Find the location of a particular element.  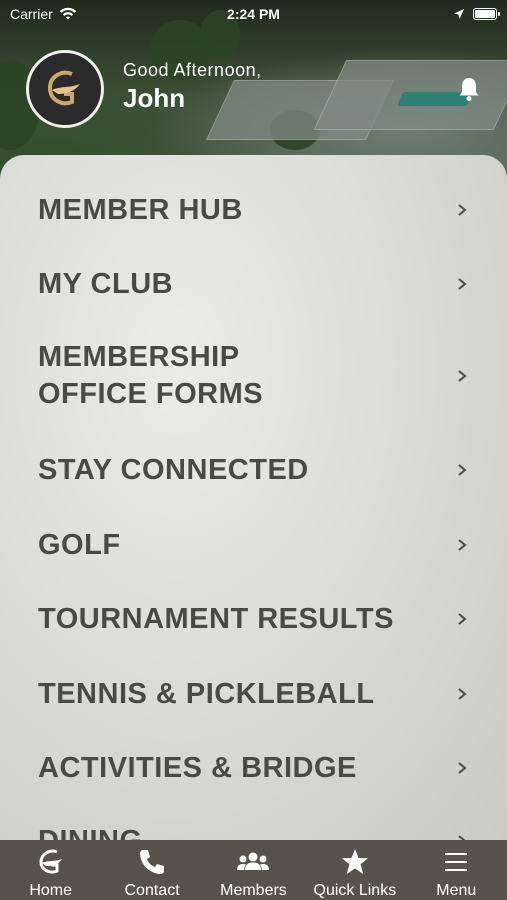

user-name: John is located at coordinates (154, 98).